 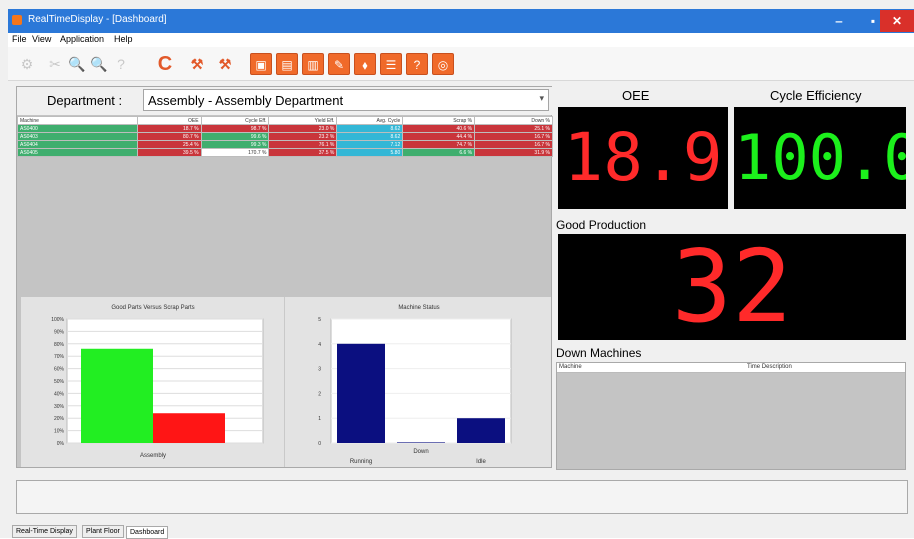 I want to click on department-select: Assembly - Assembly Department ▾, so click(x=346, y=100).